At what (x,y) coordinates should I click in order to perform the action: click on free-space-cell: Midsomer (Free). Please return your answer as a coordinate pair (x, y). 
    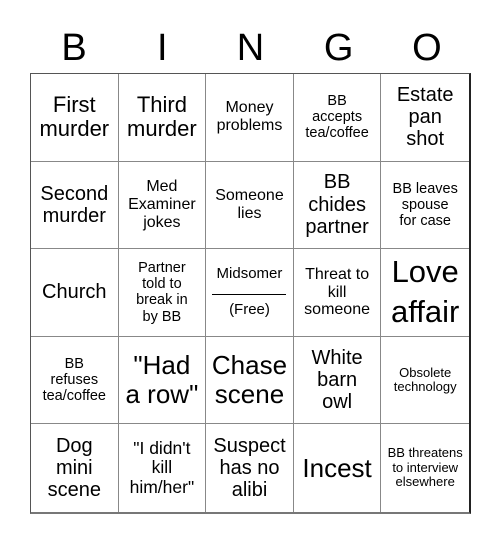
    Looking at the image, I should click on (250, 293).